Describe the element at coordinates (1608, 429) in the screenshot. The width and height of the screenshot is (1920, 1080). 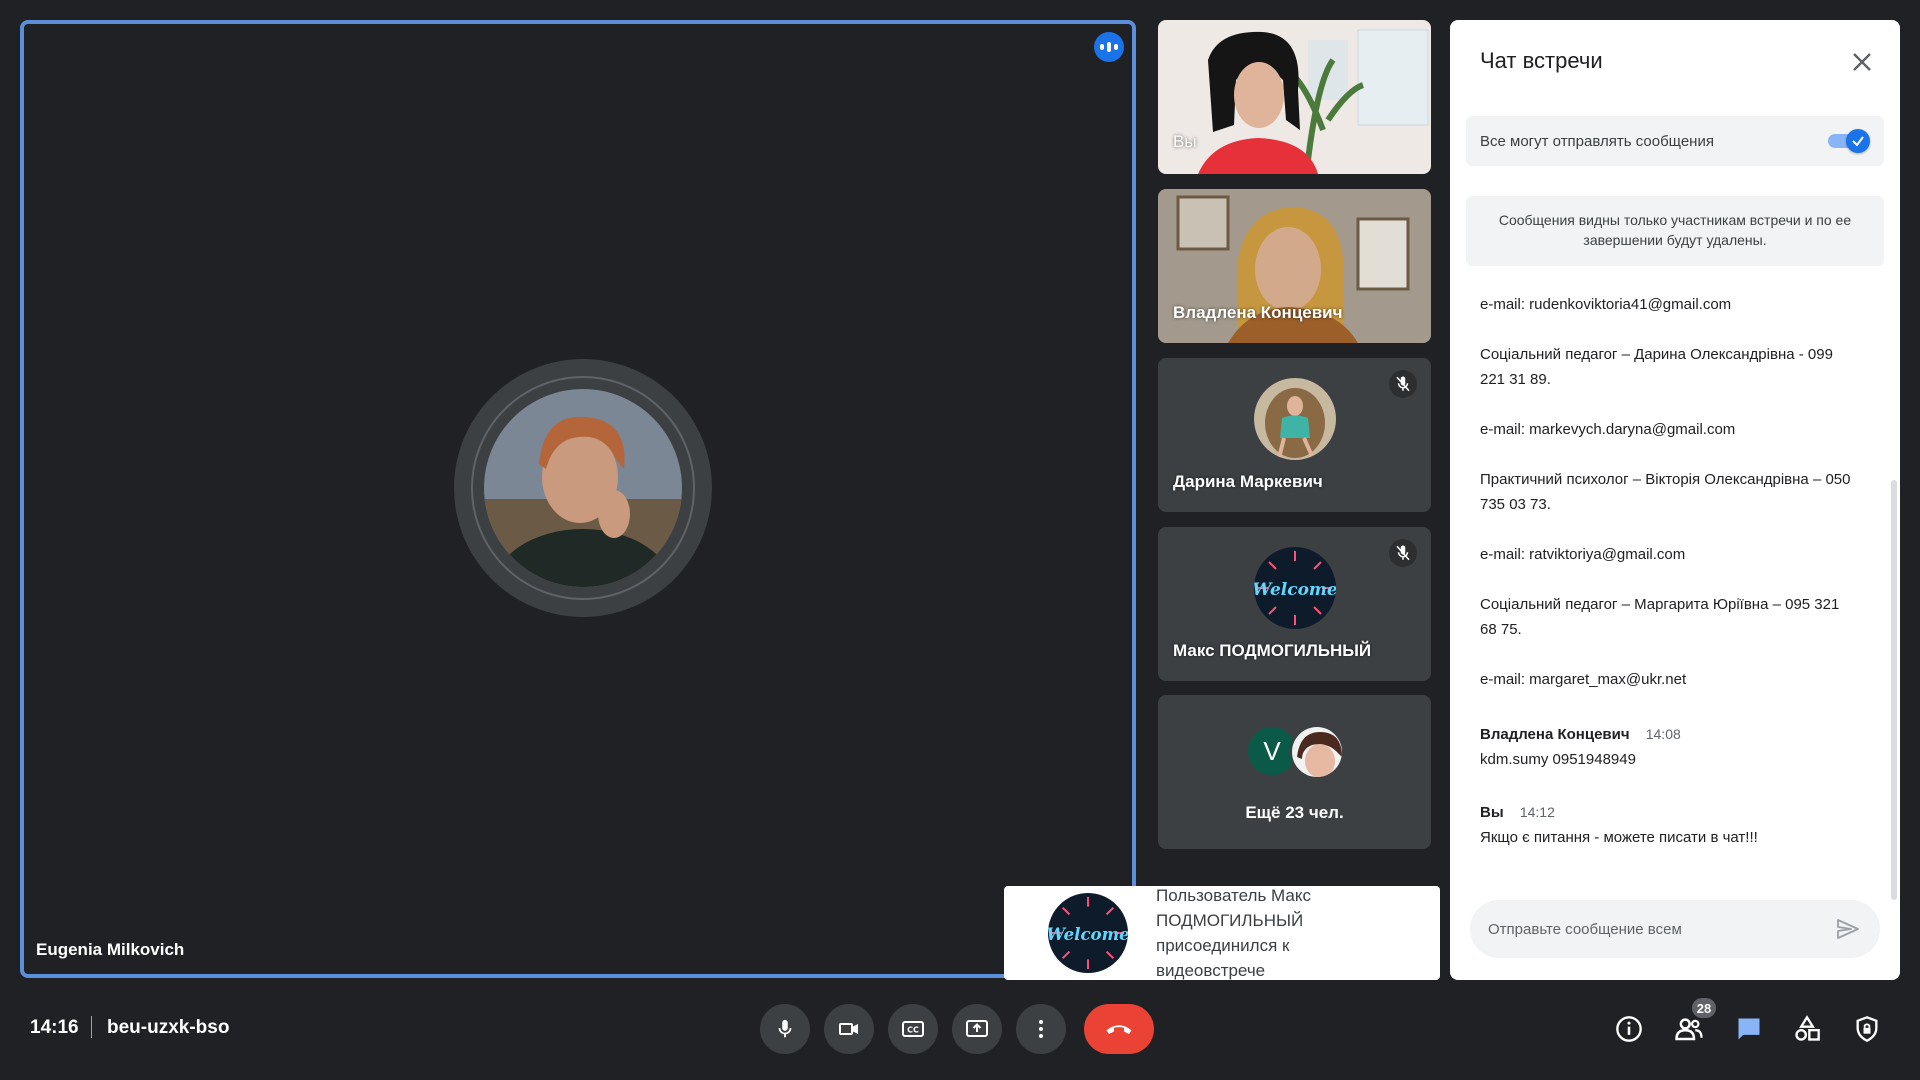
I see `chat-line: e-mail: markevych.daryna@gmail.com` at that location.